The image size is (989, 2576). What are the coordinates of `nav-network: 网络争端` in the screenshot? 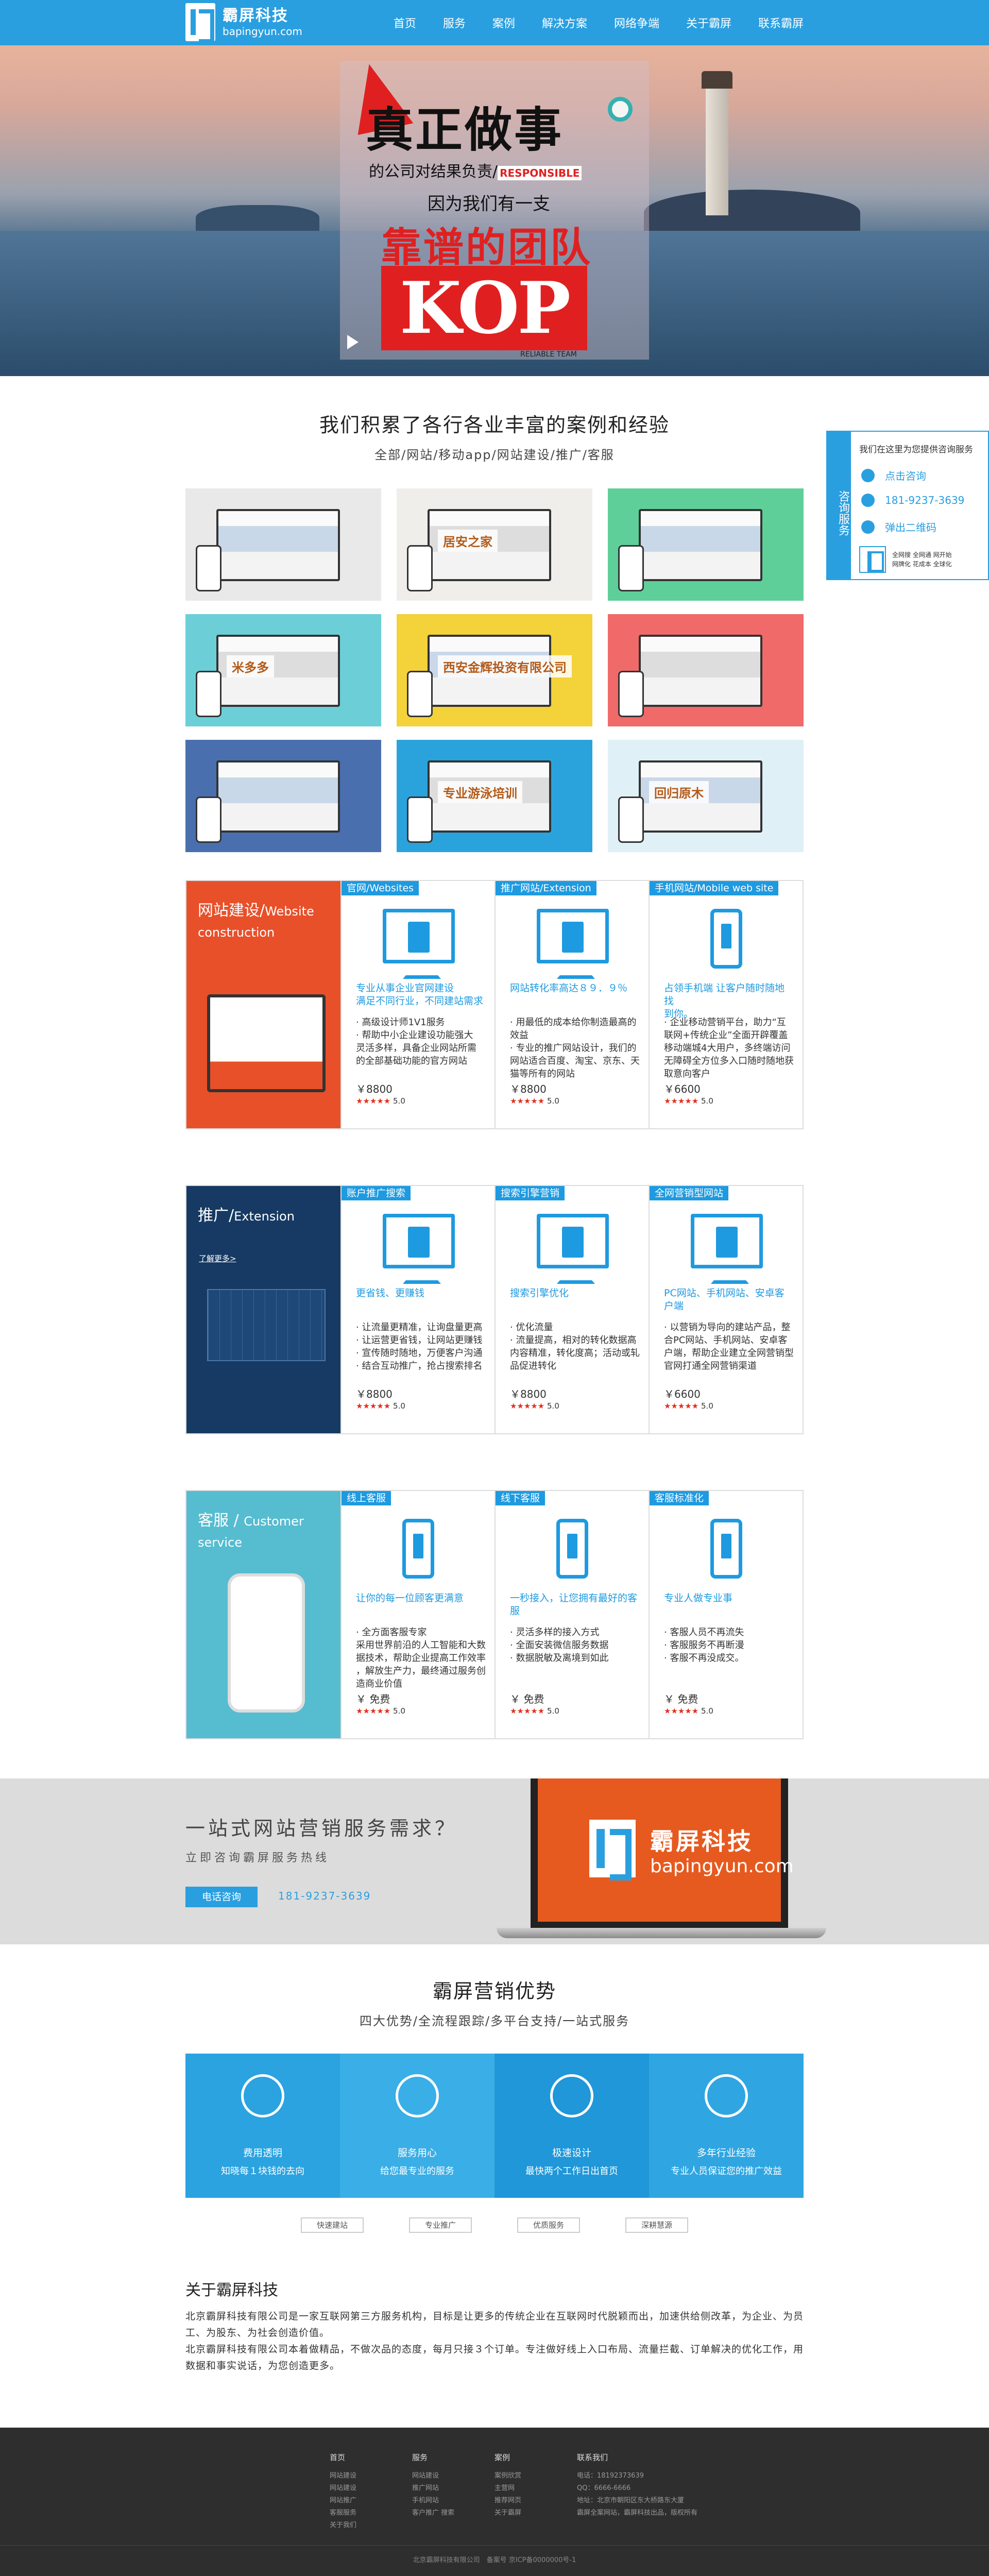 It's located at (636, 22).